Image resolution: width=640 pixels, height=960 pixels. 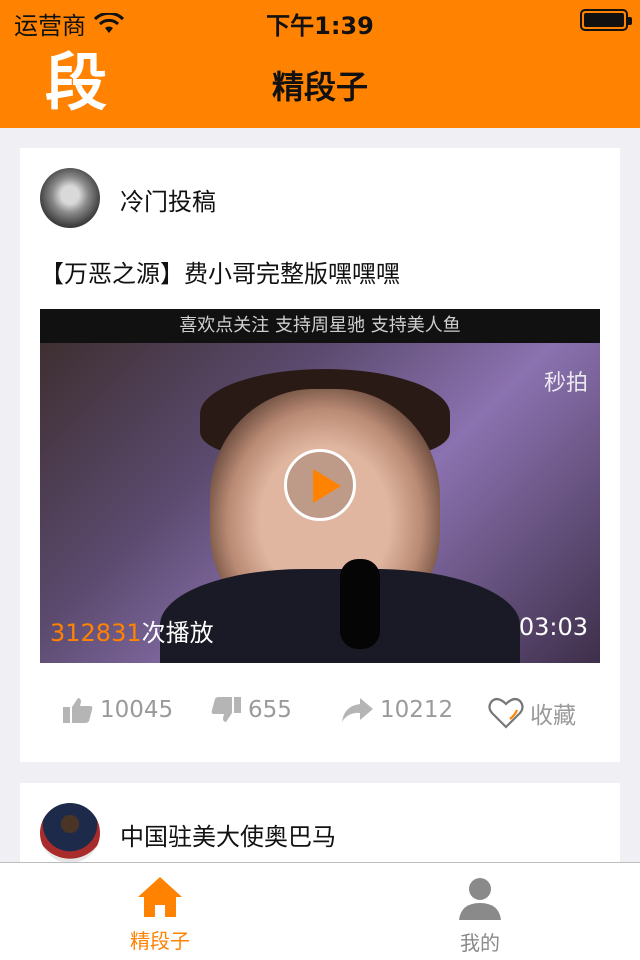 I want to click on play-icon, so click(x=320, y=485).